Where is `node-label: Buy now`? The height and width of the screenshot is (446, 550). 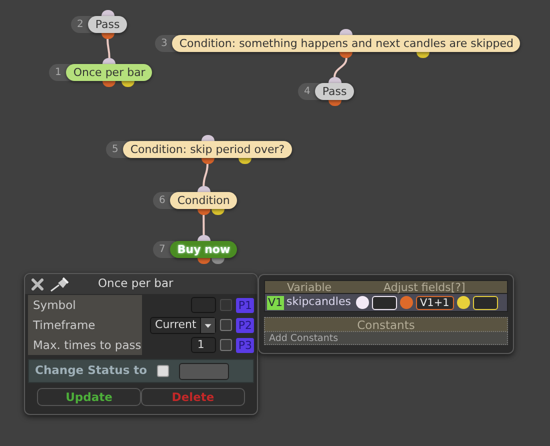 node-label: Buy now is located at coordinates (204, 249).